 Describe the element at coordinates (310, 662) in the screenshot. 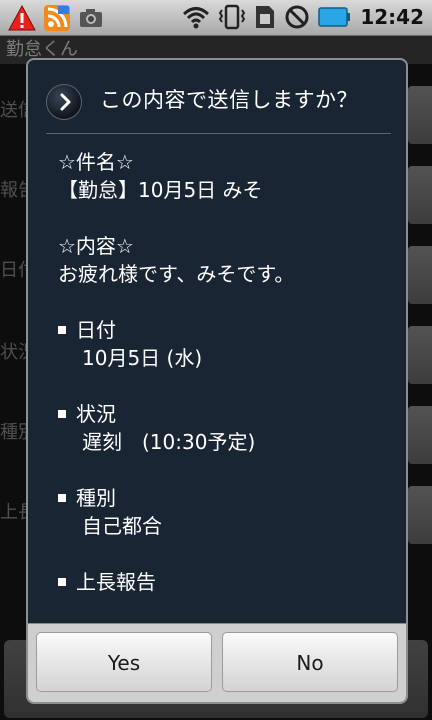

I see `no-button: No` at that location.